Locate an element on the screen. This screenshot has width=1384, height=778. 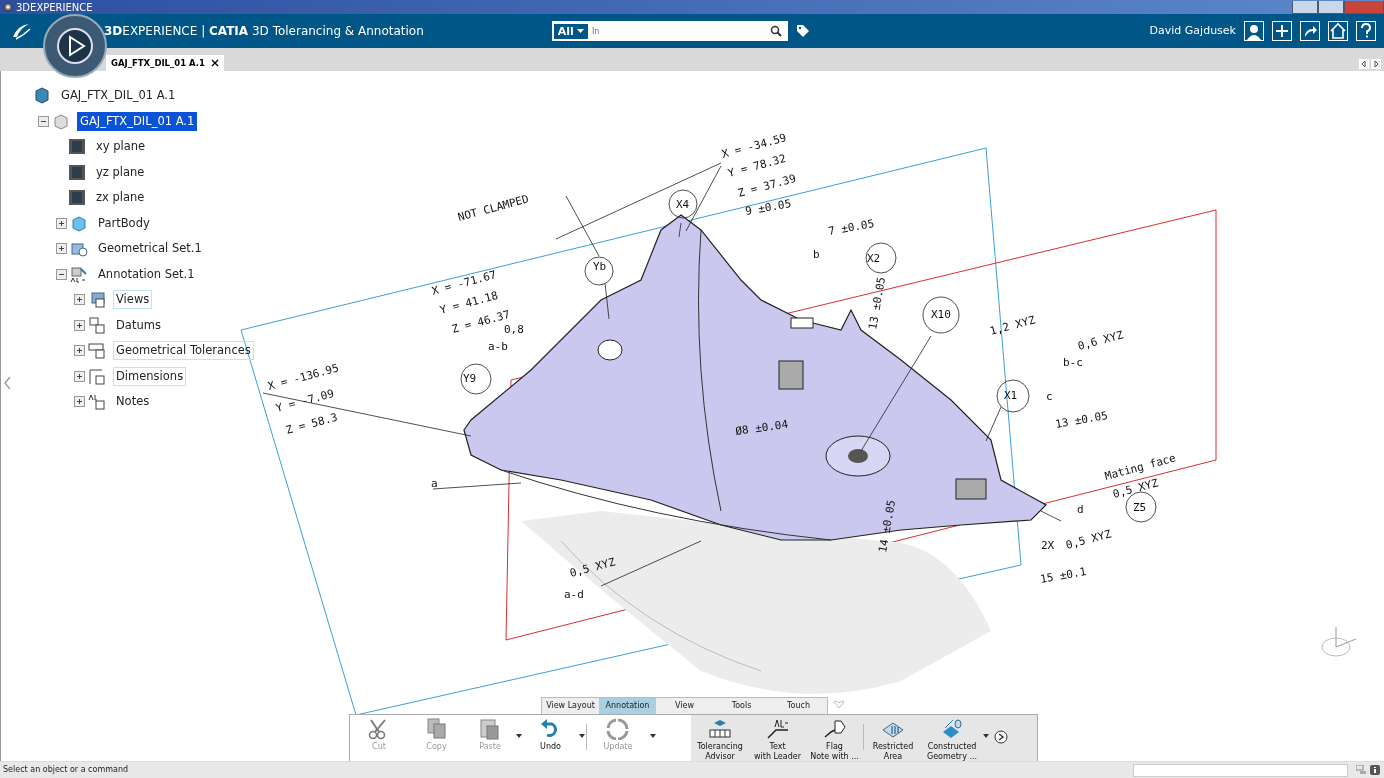
tag-icon is located at coordinates (802, 31).